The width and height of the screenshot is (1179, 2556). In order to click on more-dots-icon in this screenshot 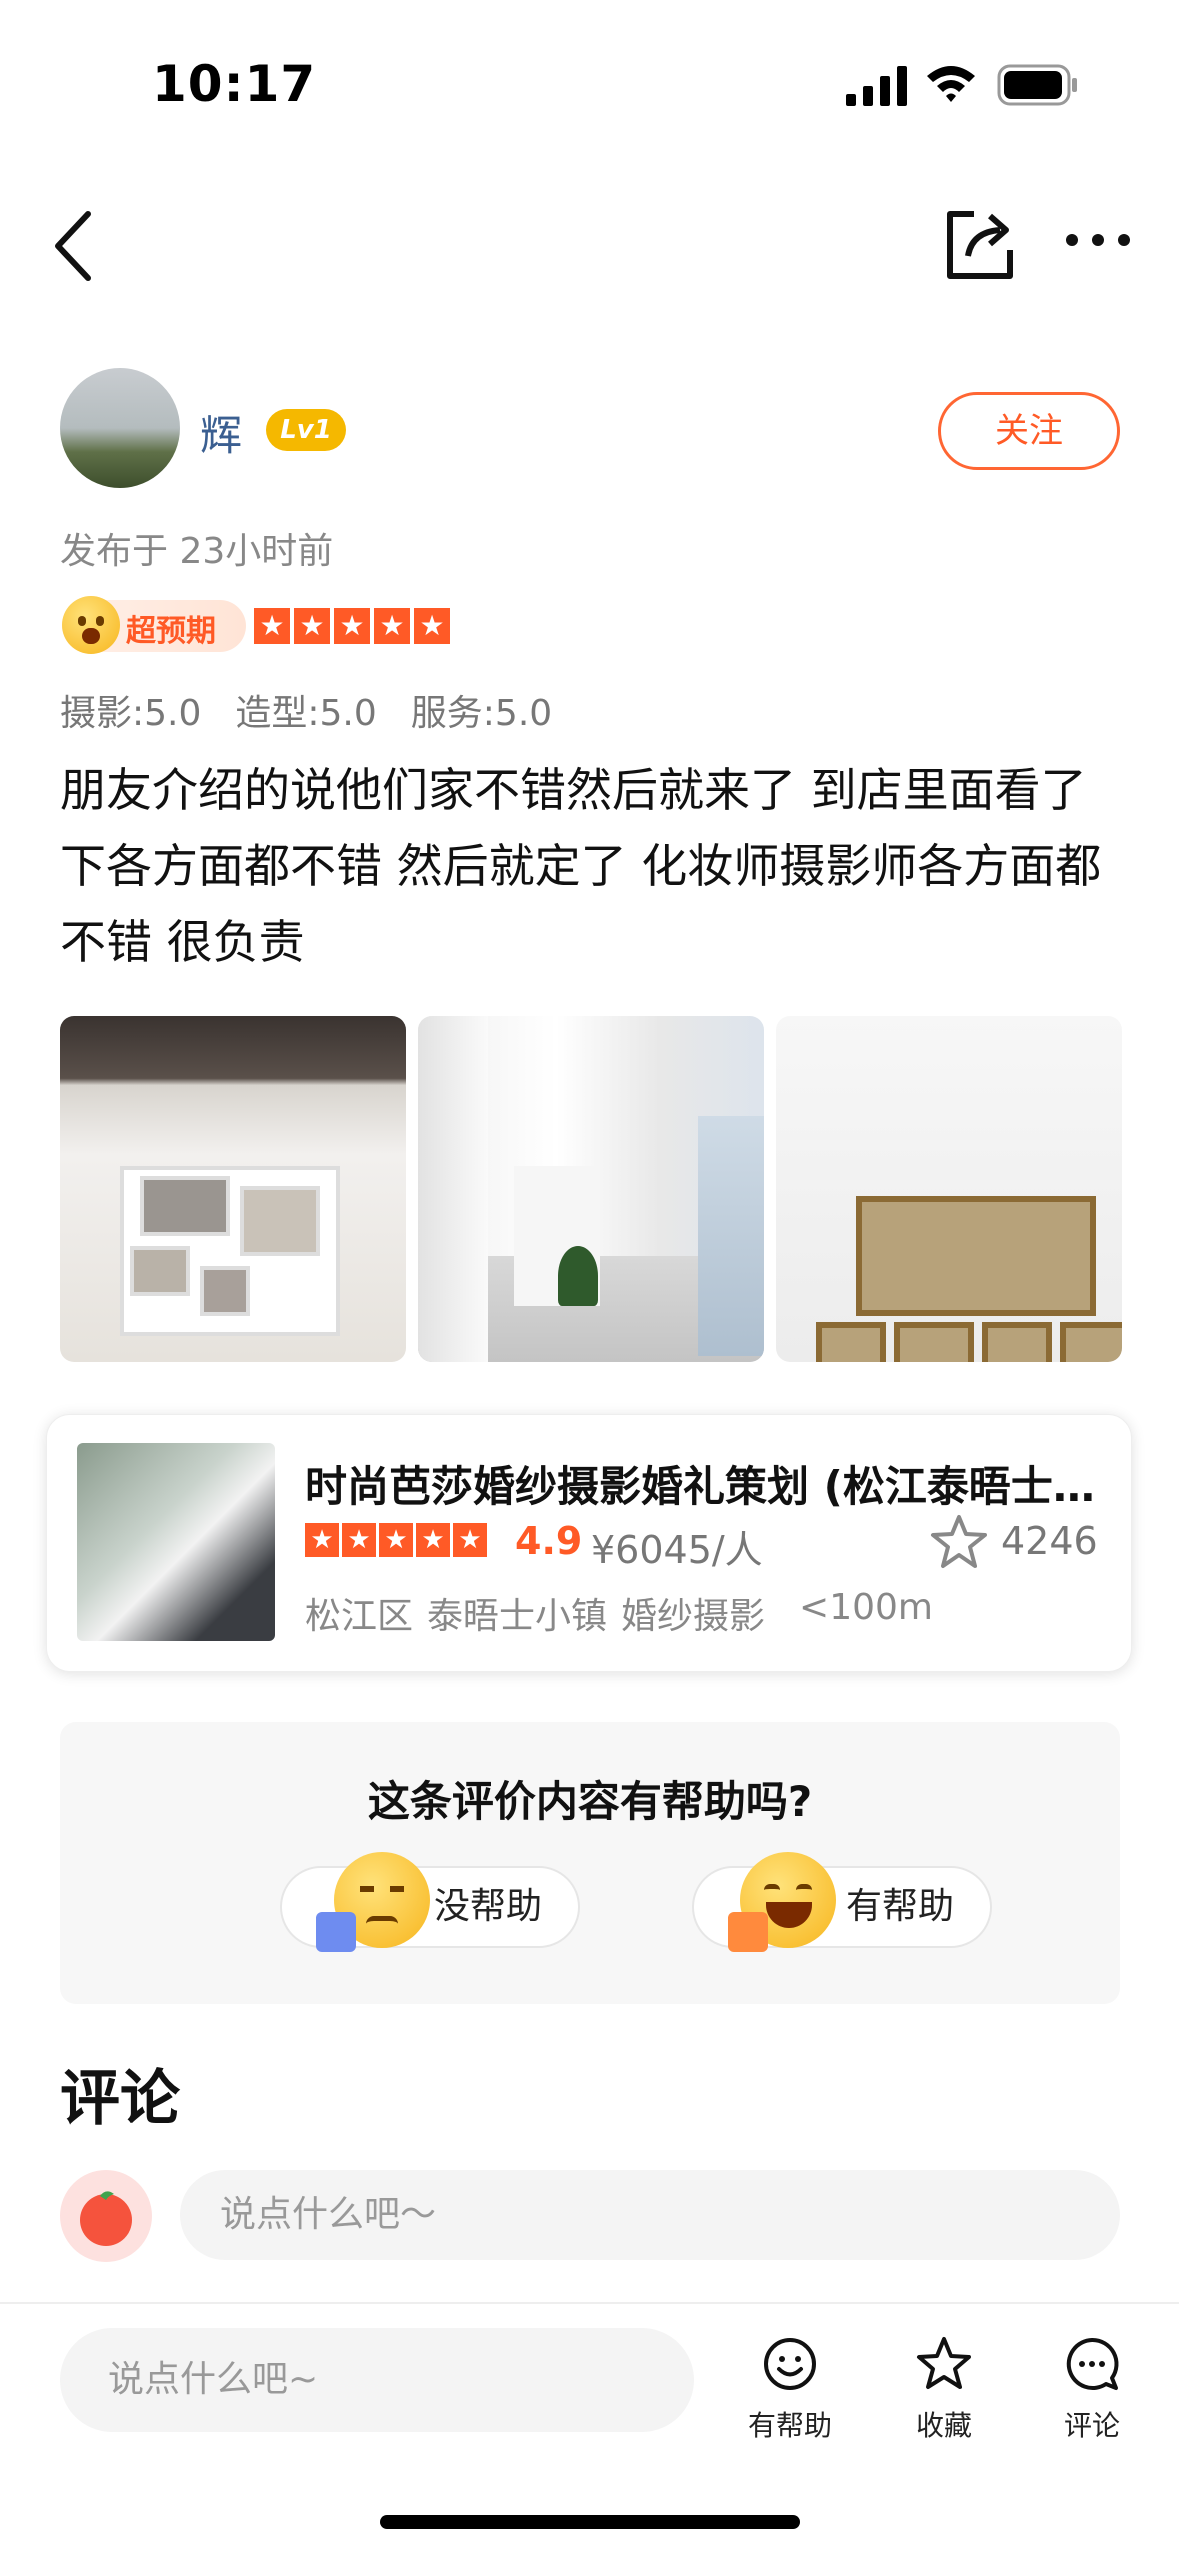, I will do `click(1098, 240)`.